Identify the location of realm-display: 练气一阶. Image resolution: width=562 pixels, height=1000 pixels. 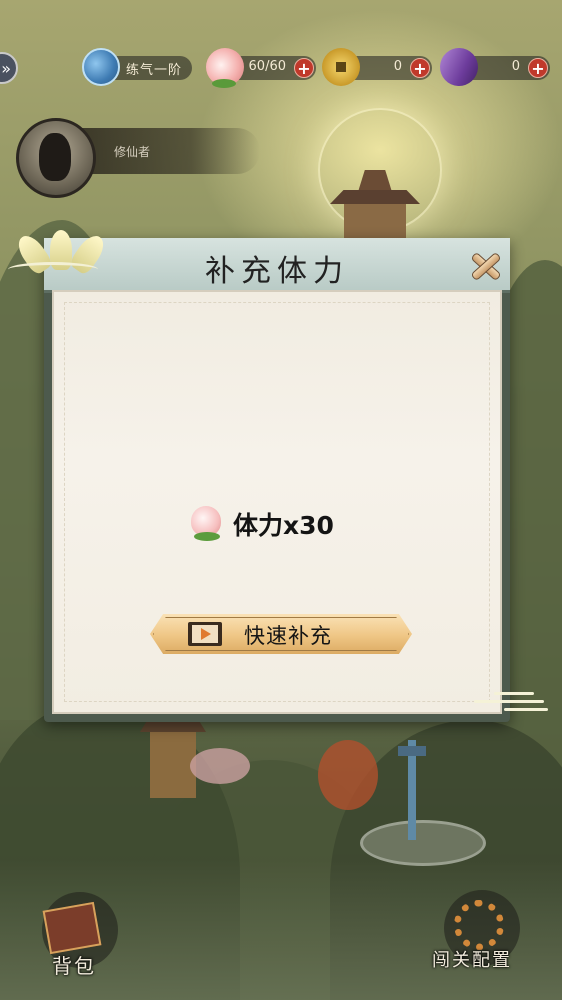
(137, 67).